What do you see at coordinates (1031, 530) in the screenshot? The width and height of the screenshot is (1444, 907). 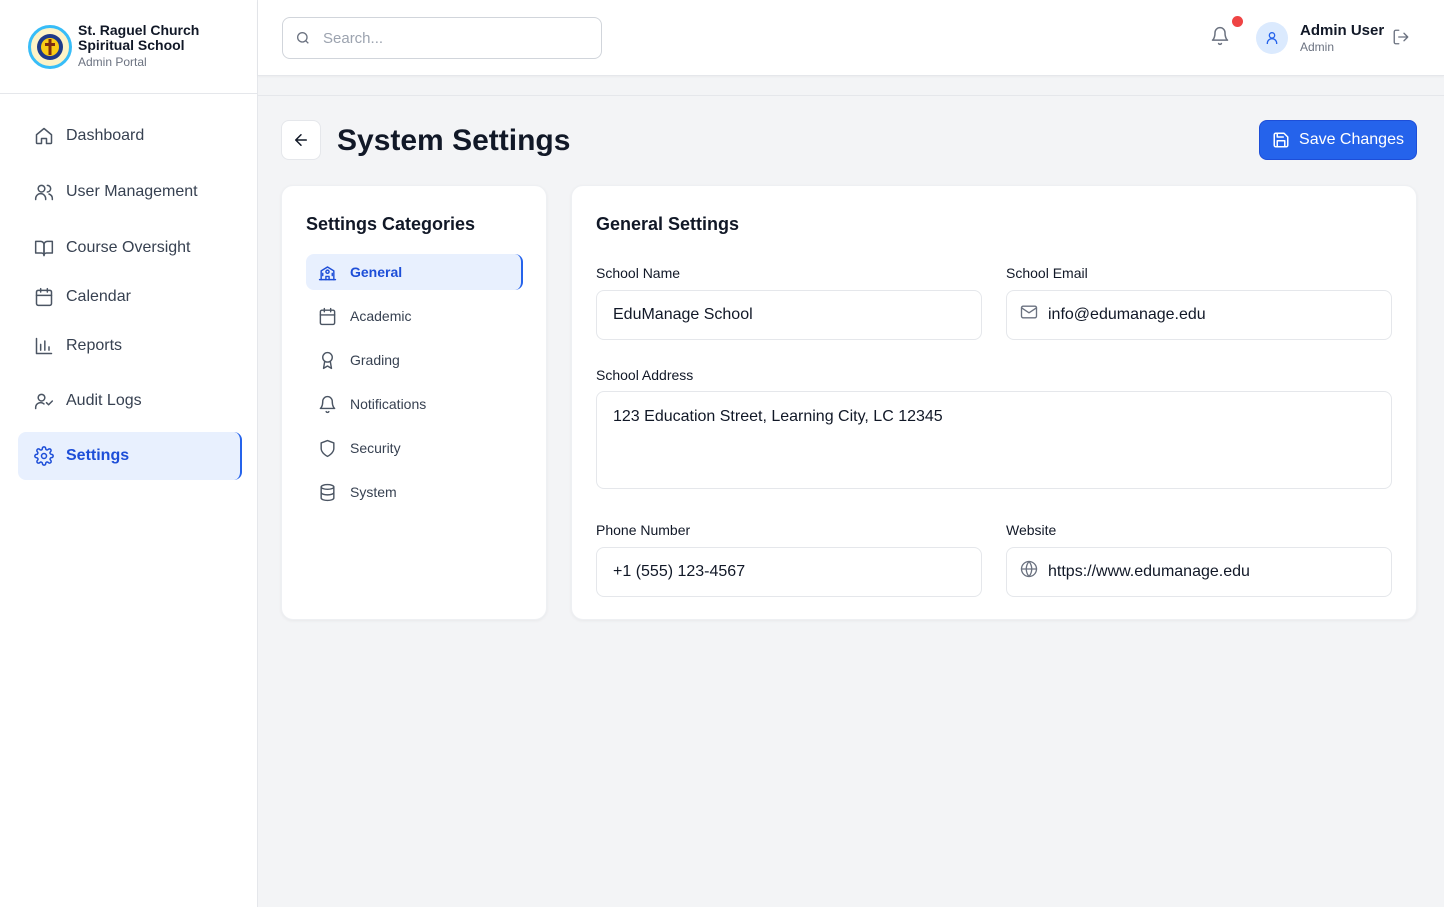 I see `website-label: Website` at bounding box center [1031, 530].